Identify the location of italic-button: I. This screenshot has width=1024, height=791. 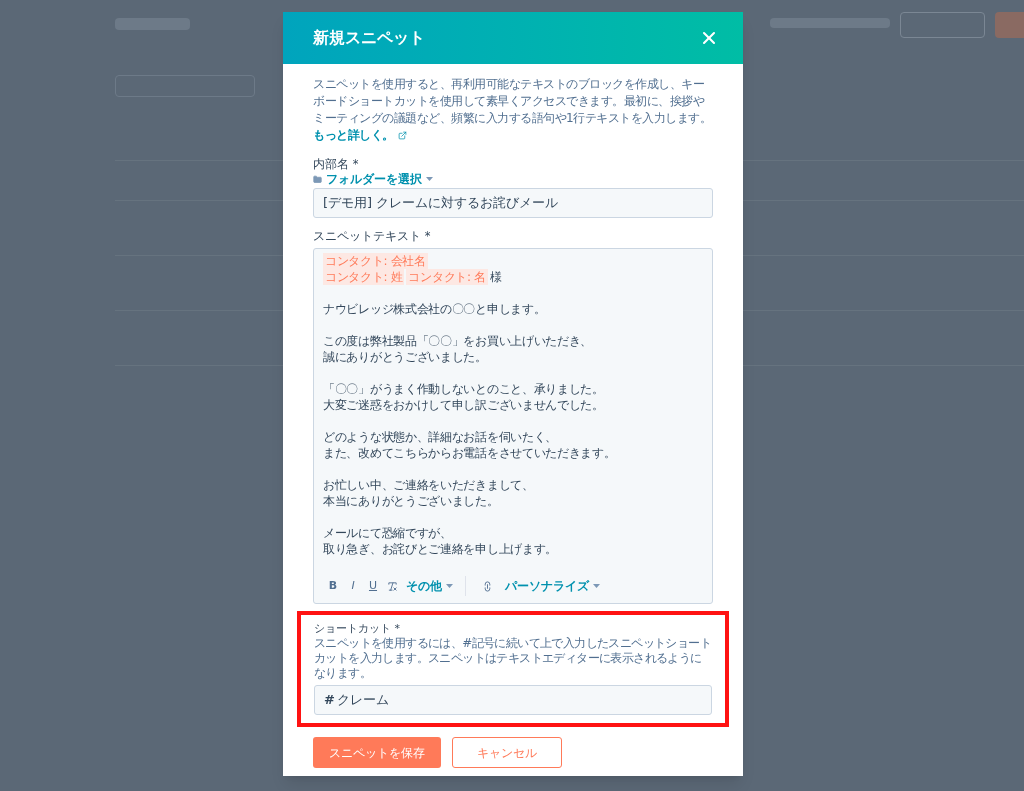
(353, 586).